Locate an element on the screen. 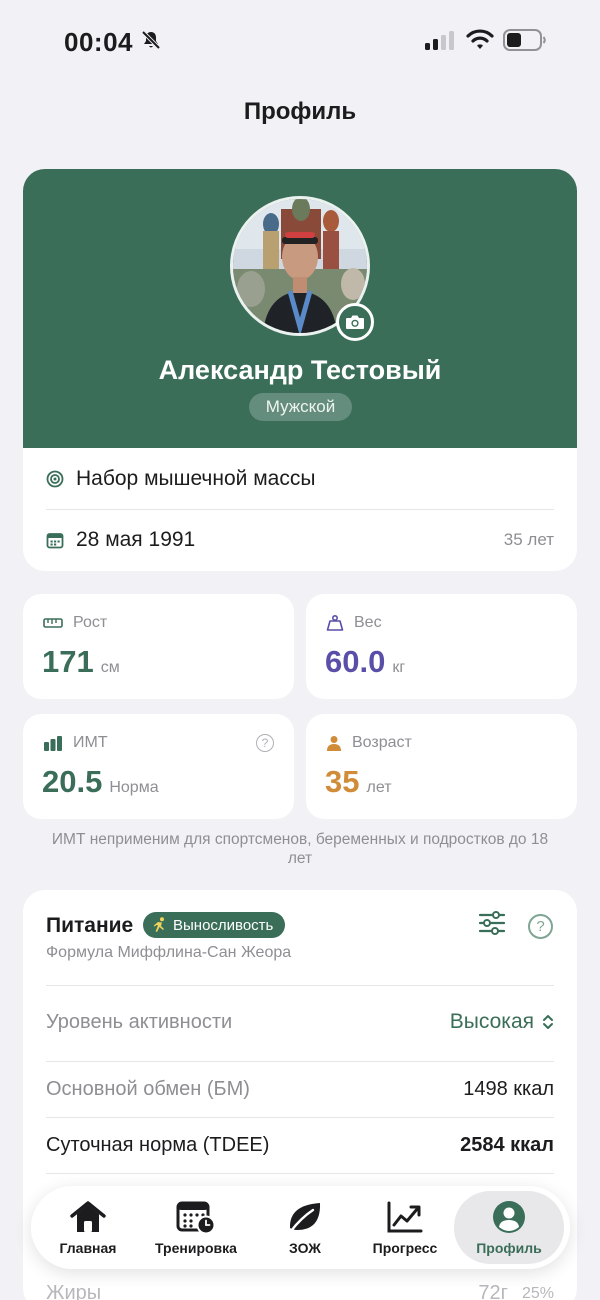 The image size is (600, 1300). user-name: Александр Тестовый is located at coordinates (300, 370).